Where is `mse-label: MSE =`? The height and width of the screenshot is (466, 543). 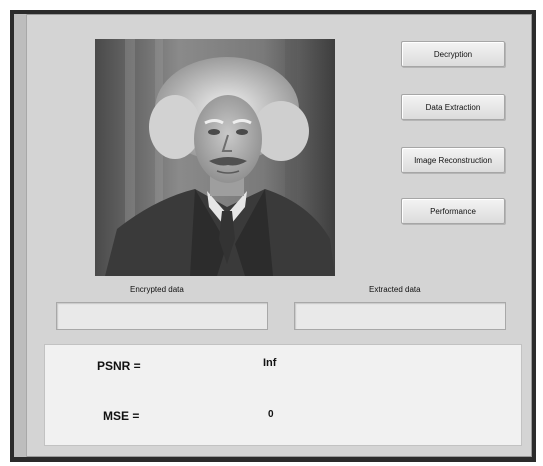
mse-label: MSE = is located at coordinates (121, 416).